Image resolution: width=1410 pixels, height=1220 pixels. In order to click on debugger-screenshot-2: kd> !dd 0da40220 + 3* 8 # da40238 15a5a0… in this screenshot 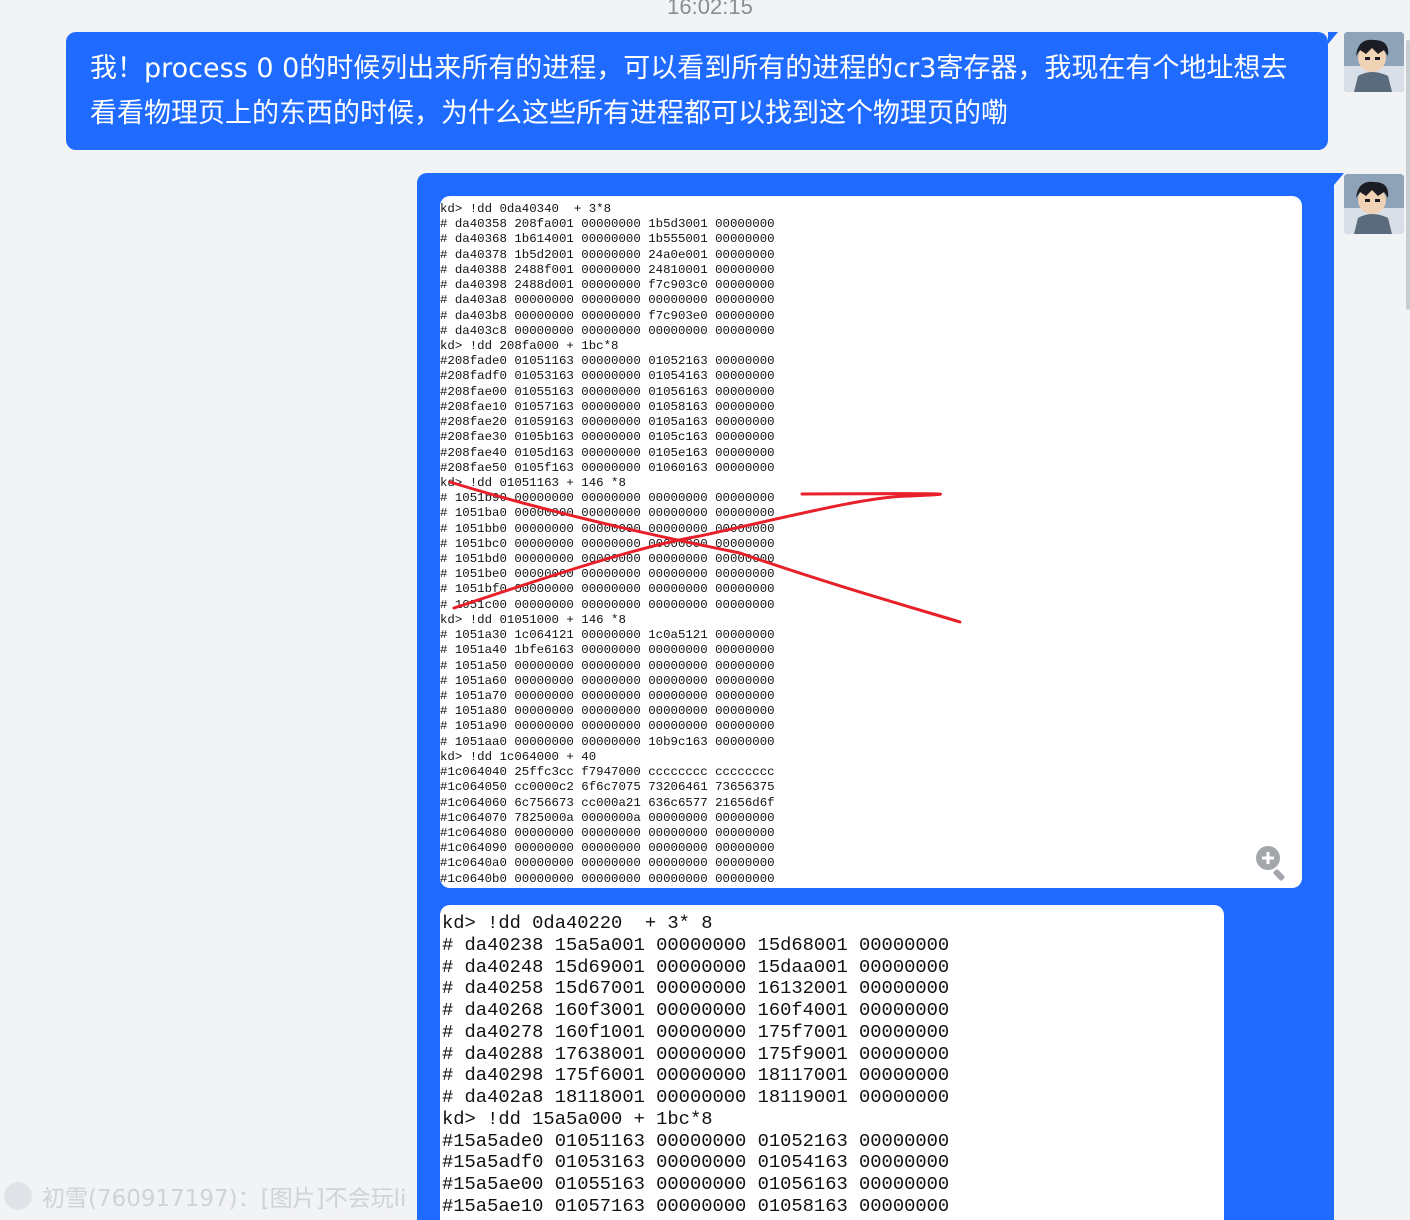, I will do `click(832, 1062)`.